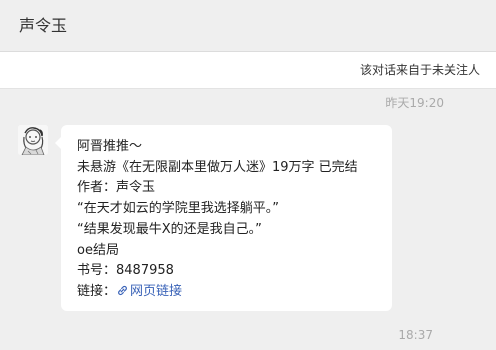 The height and width of the screenshot is (350, 496). What do you see at coordinates (98, 250) in the screenshot?
I see `message-line: oe结局` at bounding box center [98, 250].